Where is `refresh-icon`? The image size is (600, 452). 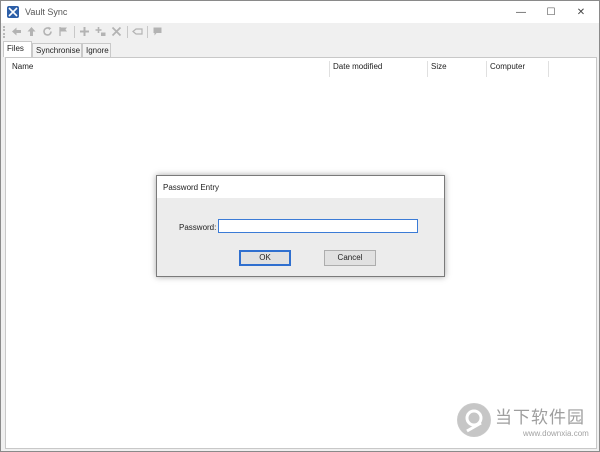 refresh-icon is located at coordinates (47, 31).